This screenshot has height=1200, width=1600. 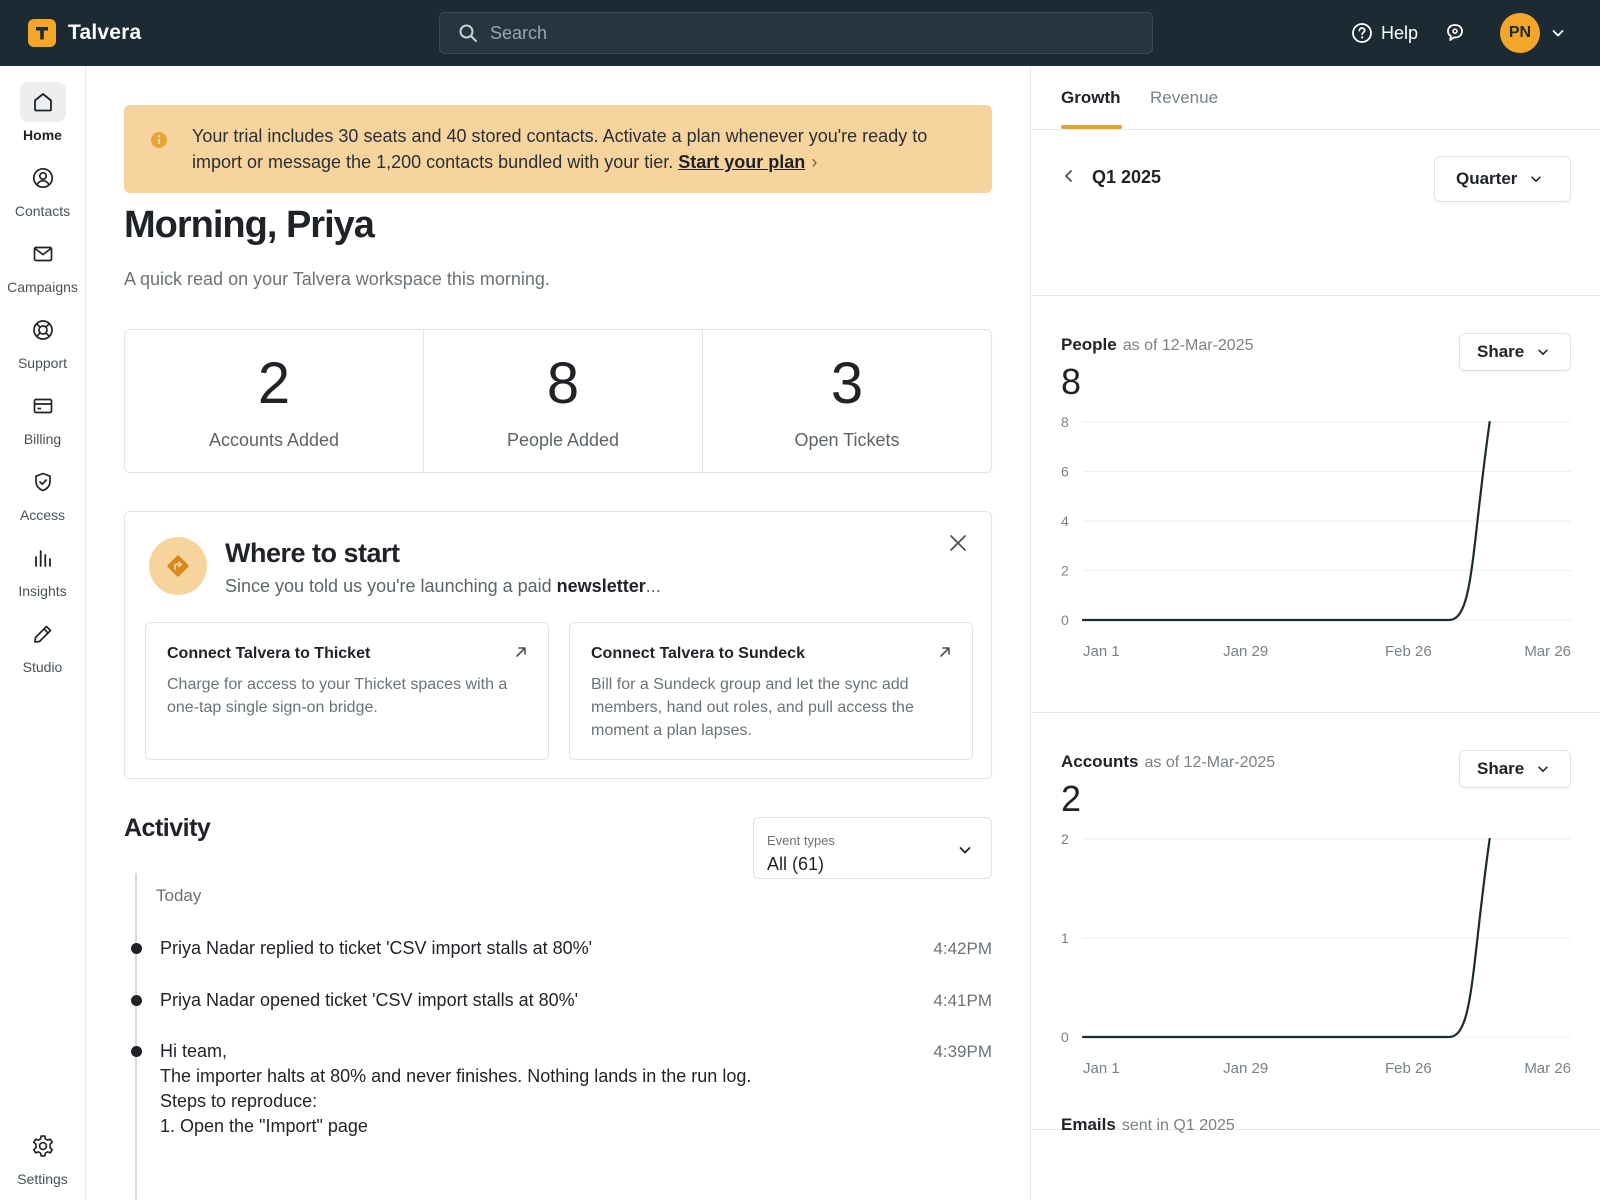 What do you see at coordinates (42, 568) in the screenshot?
I see `sidebar-item-insights: Insights` at bounding box center [42, 568].